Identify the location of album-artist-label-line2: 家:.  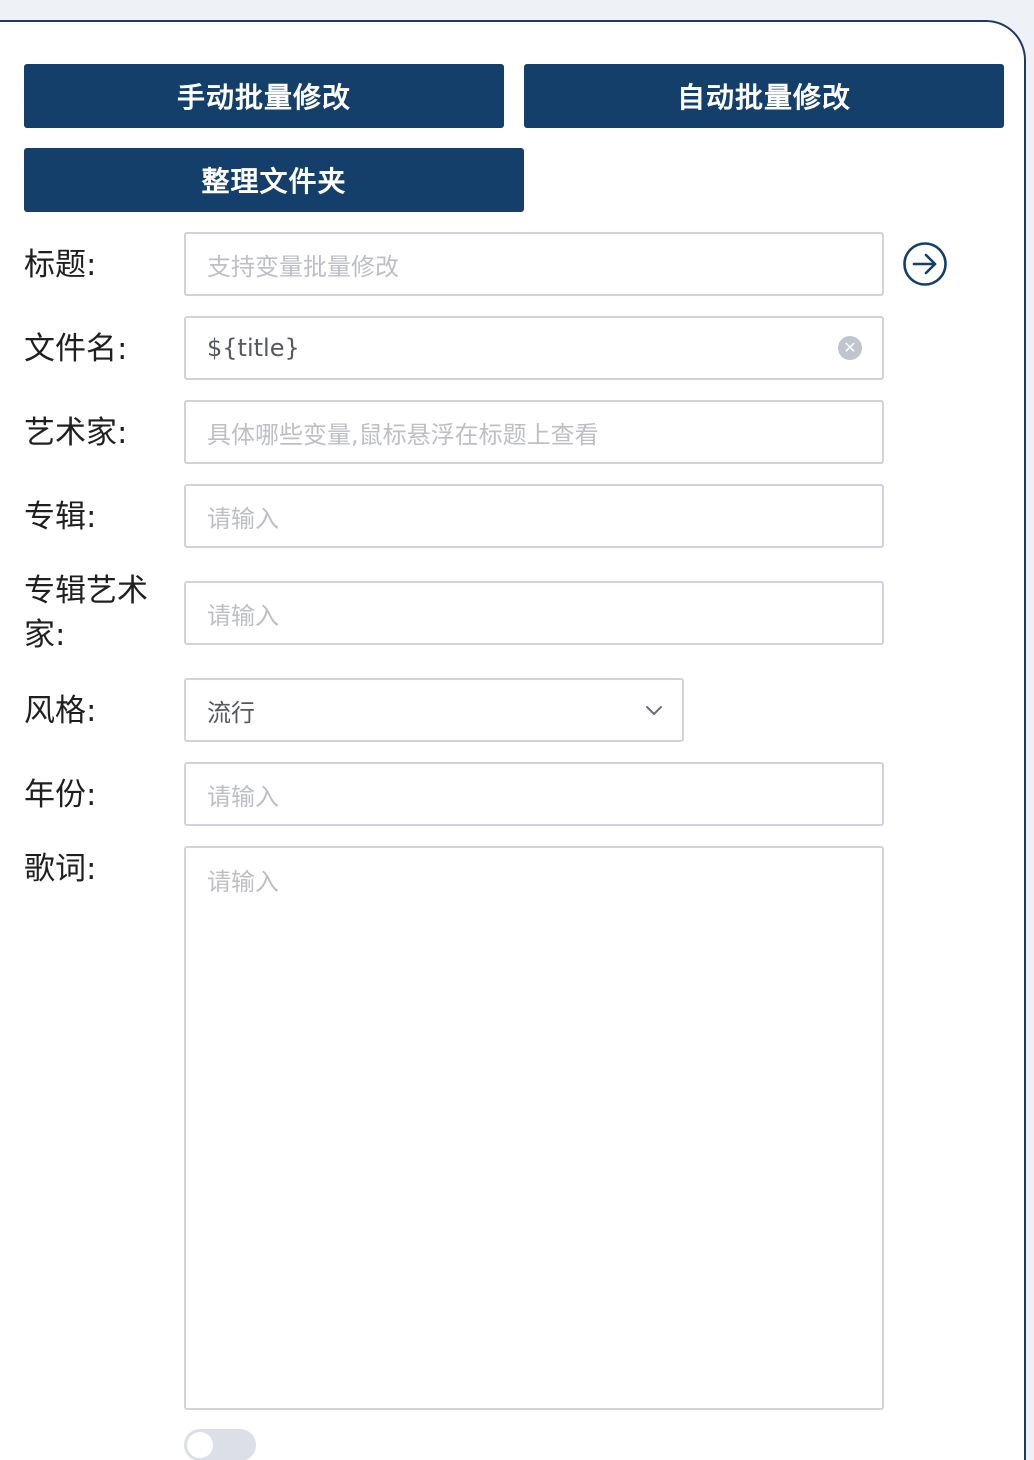
(45, 635).